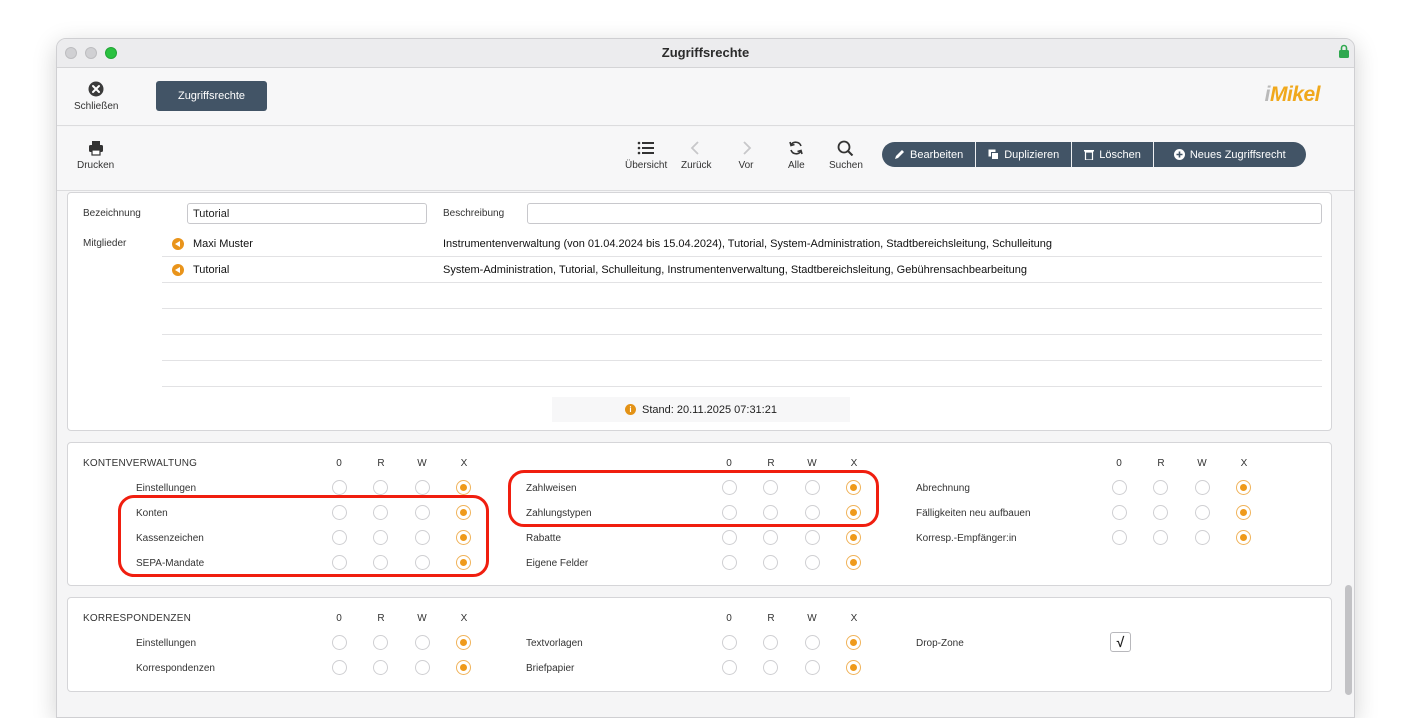 The image size is (1412, 718). Describe the element at coordinates (746, 155) in the screenshot. I see `forward-button: Vor` at that location.